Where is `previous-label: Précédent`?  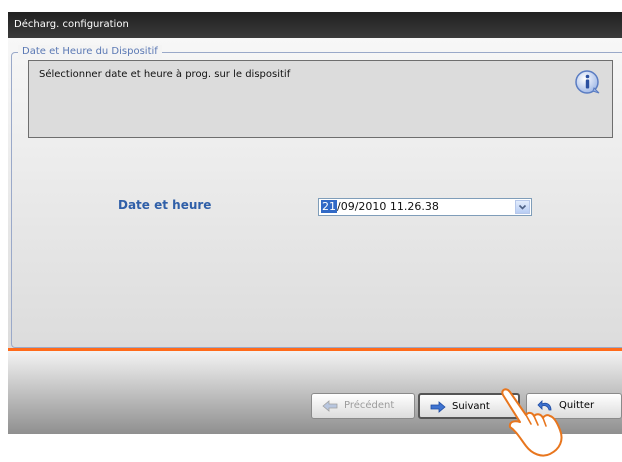
previous-label: Précédent is located at coordinates (369, 405).